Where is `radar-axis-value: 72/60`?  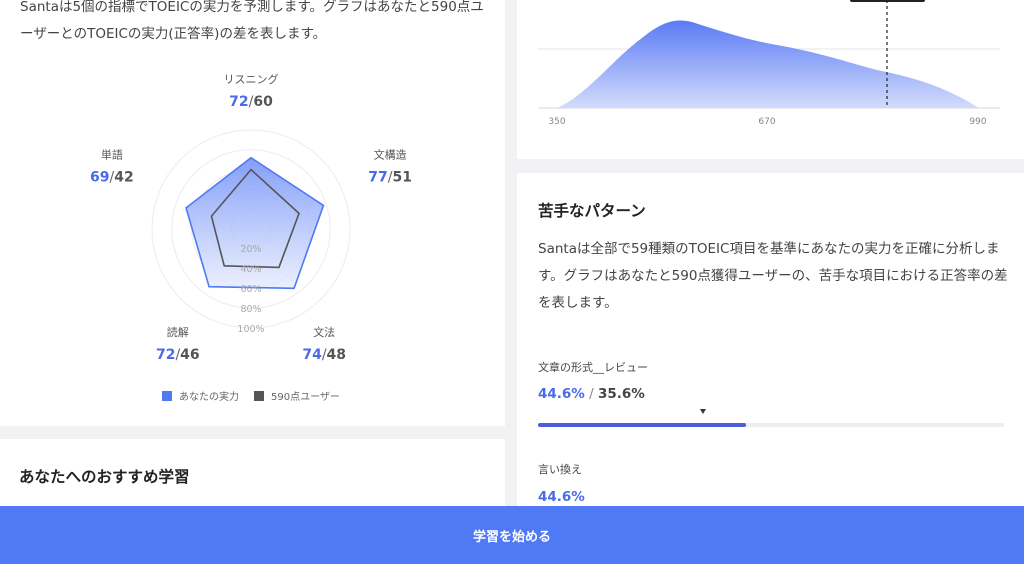 radar-axis-value: 72/60 is located at coordinates (251, 102).